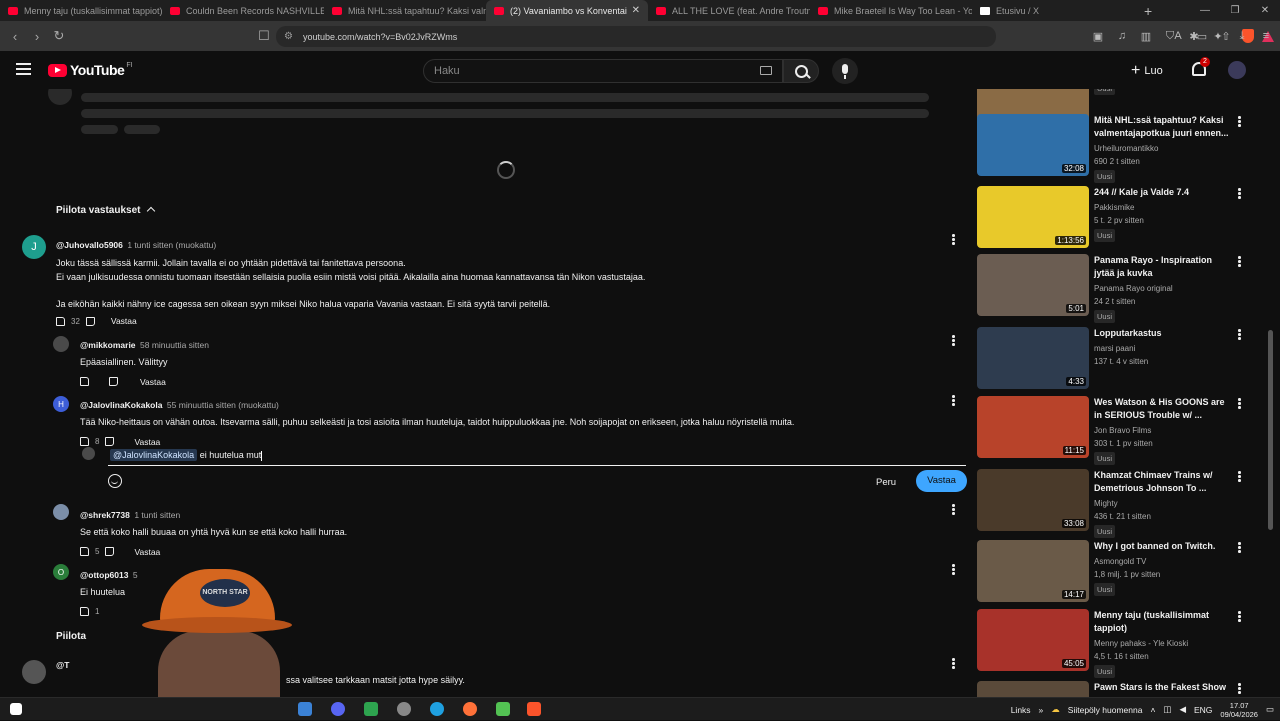 The height and width of the screenshot is (721, 1280). I want to click on clock: 17.07 09/04/2026, so click(1239, 710).